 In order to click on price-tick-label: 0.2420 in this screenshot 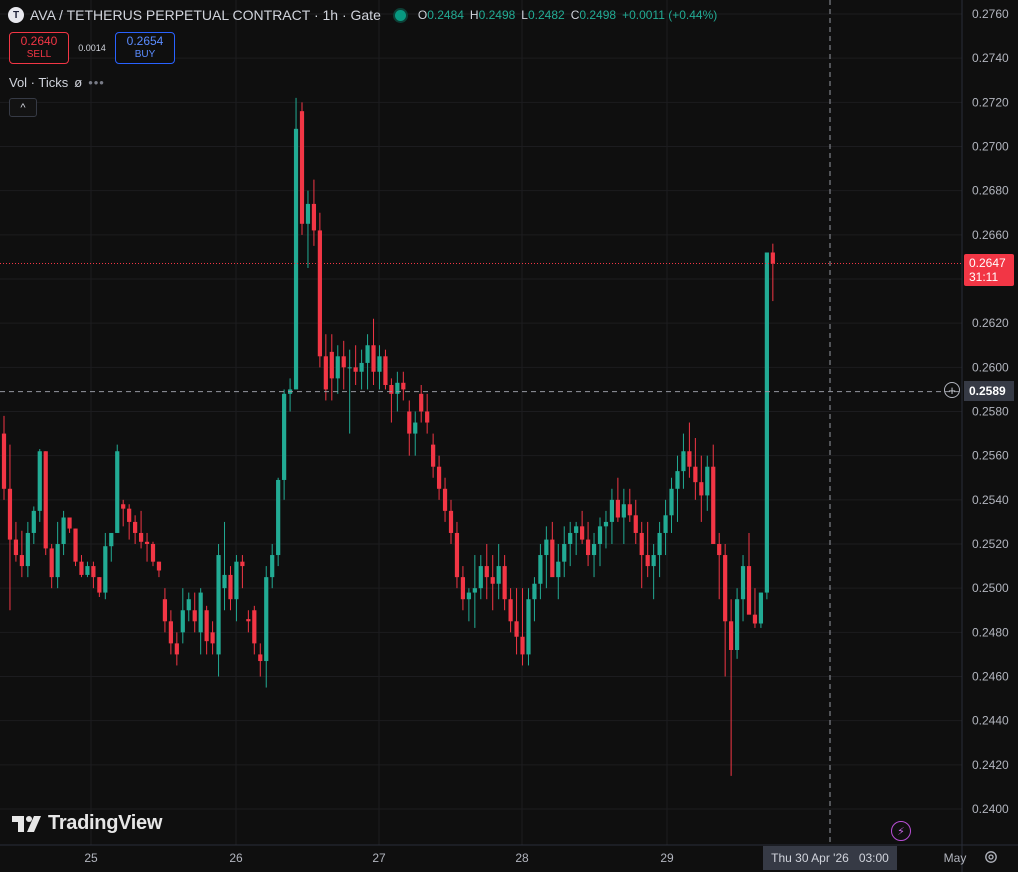, I will do `click(990, 765)`.